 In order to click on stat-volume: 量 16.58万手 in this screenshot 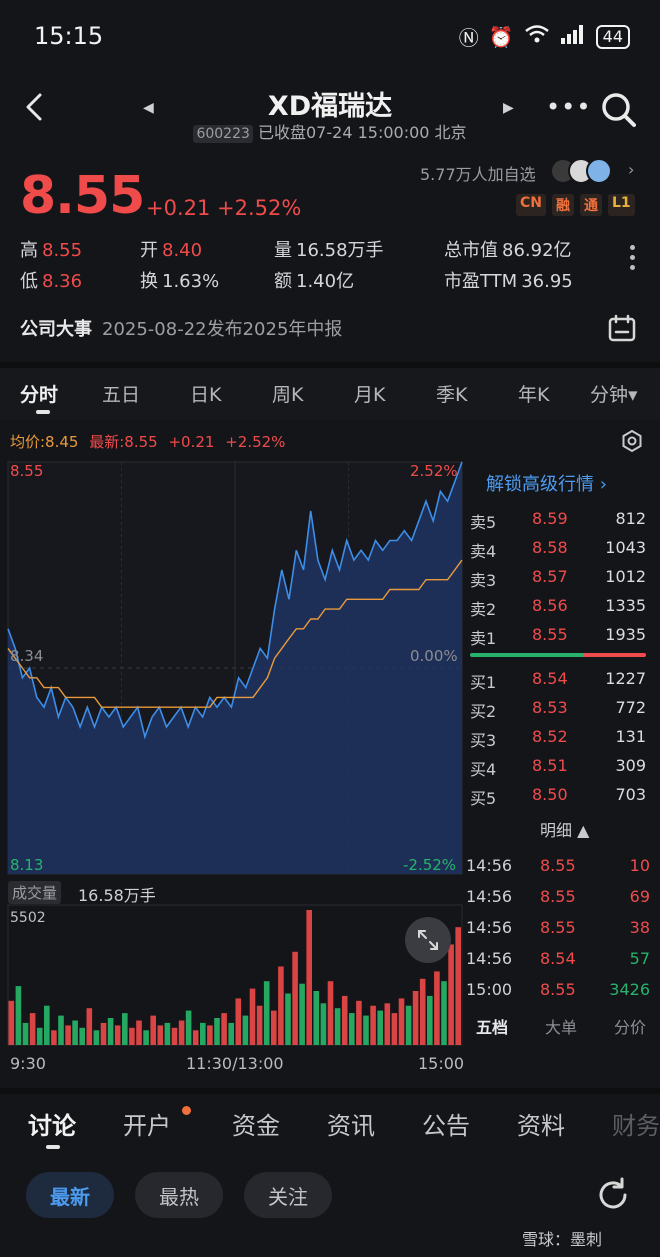, I will do `click(329, 250)`.